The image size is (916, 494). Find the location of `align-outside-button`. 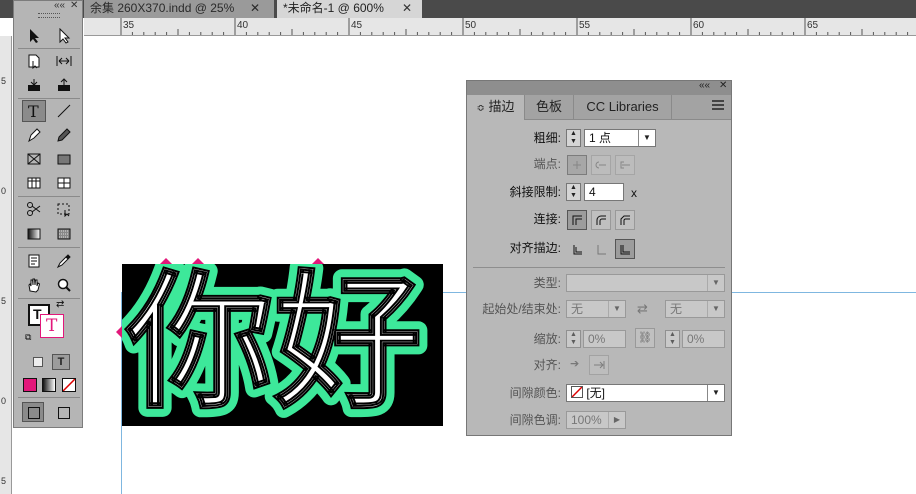

align-outside-button is located at coordinates (625, 249).